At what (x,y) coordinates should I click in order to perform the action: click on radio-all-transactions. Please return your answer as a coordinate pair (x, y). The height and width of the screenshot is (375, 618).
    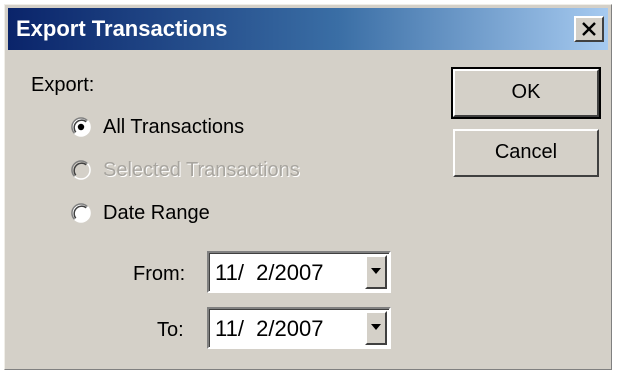
    Looking at the image, I should click on (81, 127).